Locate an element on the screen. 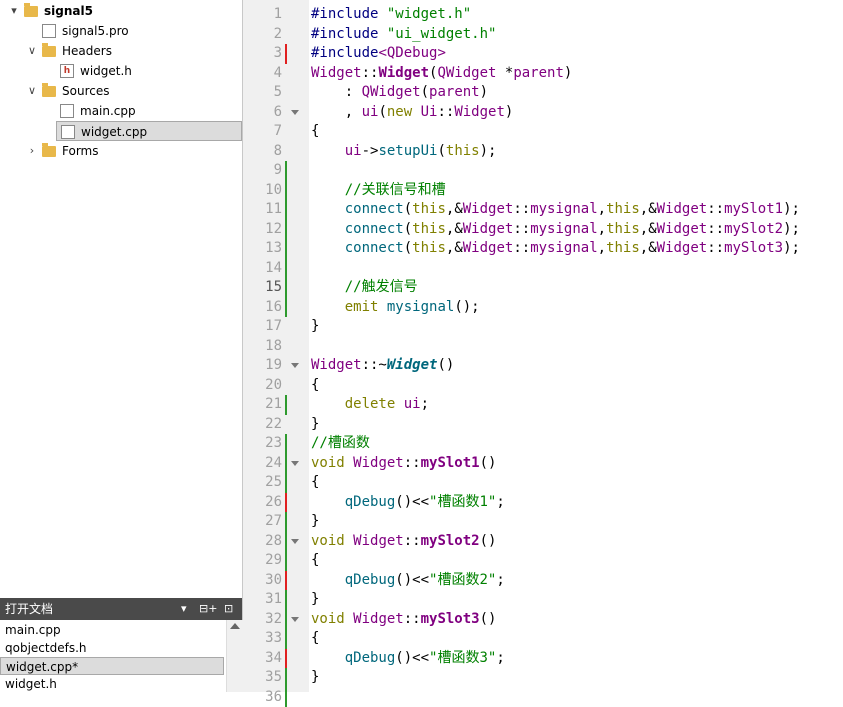 The height and width of the screenshot is (707, 843). code-line: 27} is located at coordinates (543, 522).